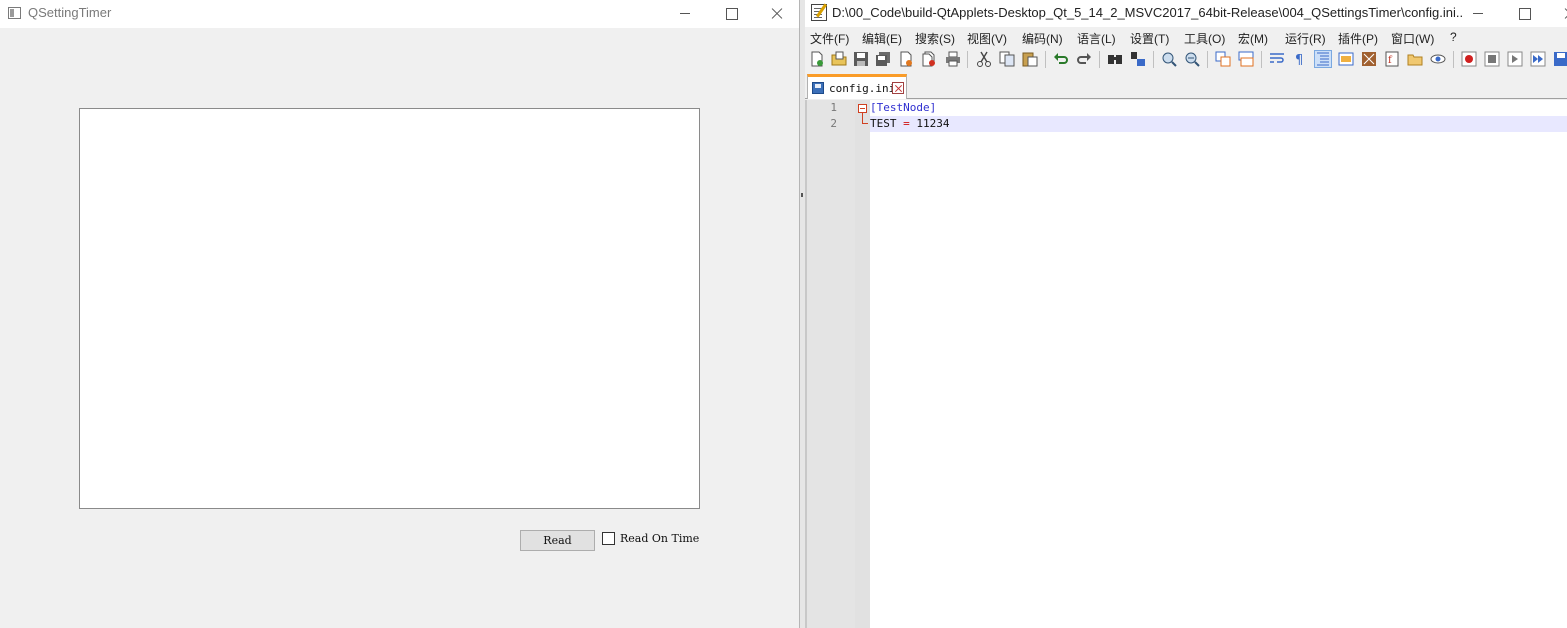  What do you see at coordinates (659, 538) in the screenshot?
I see `read-on-time-label: Read On Time` at bounding box center [659, 538].